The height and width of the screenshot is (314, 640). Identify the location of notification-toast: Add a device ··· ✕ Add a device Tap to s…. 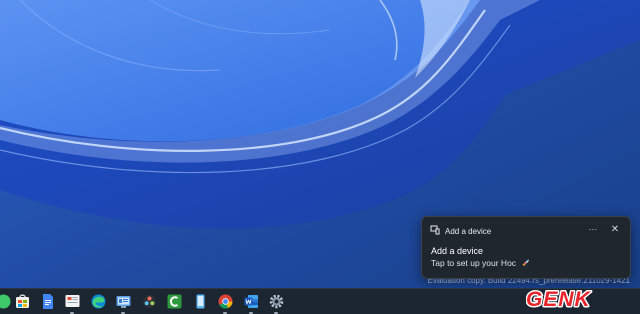
(526, 247).